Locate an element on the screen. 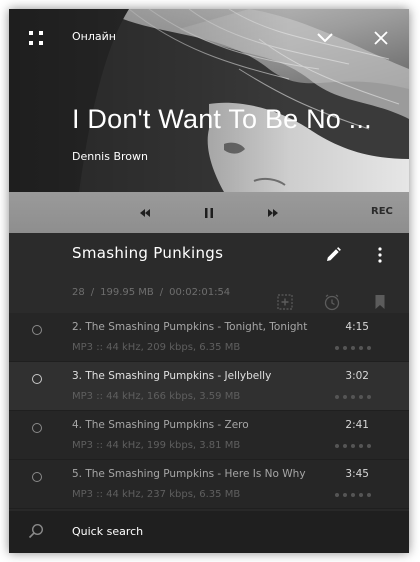  track-title: 4. The Smashing Pumpkins - Zero is located at coordinates (160, 425).